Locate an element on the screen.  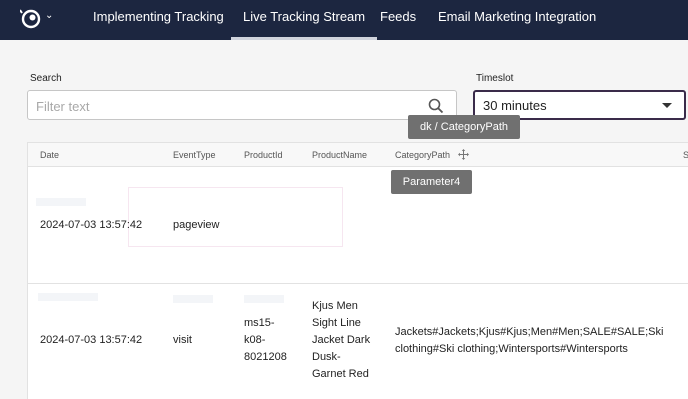
chevron-down-icon: ⌄ is located at coordinates (49, 15).